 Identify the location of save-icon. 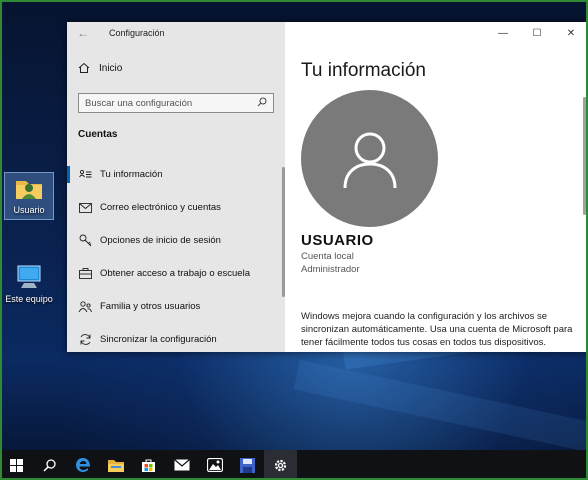
(247, 465).